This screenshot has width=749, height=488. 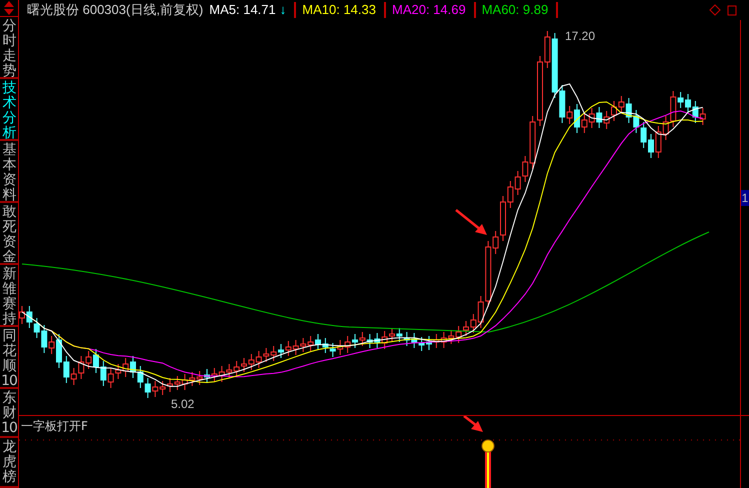 What do you see at coordinates (9, 11) in the screenshot?
I see `down-arrow-icon` at bounding box center [9, 11].